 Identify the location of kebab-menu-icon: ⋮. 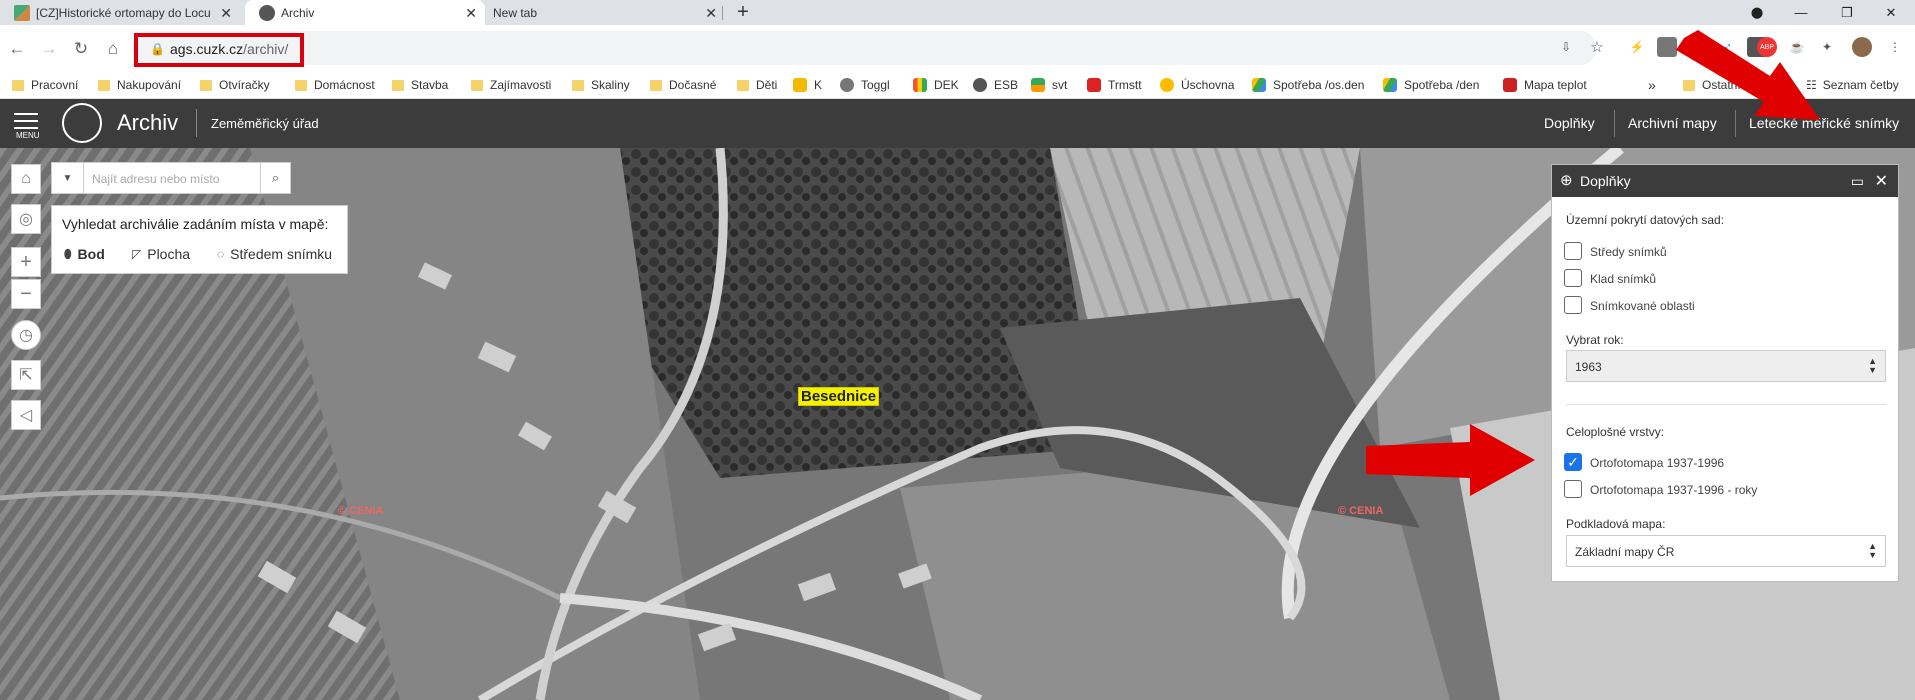
(1895, 47).